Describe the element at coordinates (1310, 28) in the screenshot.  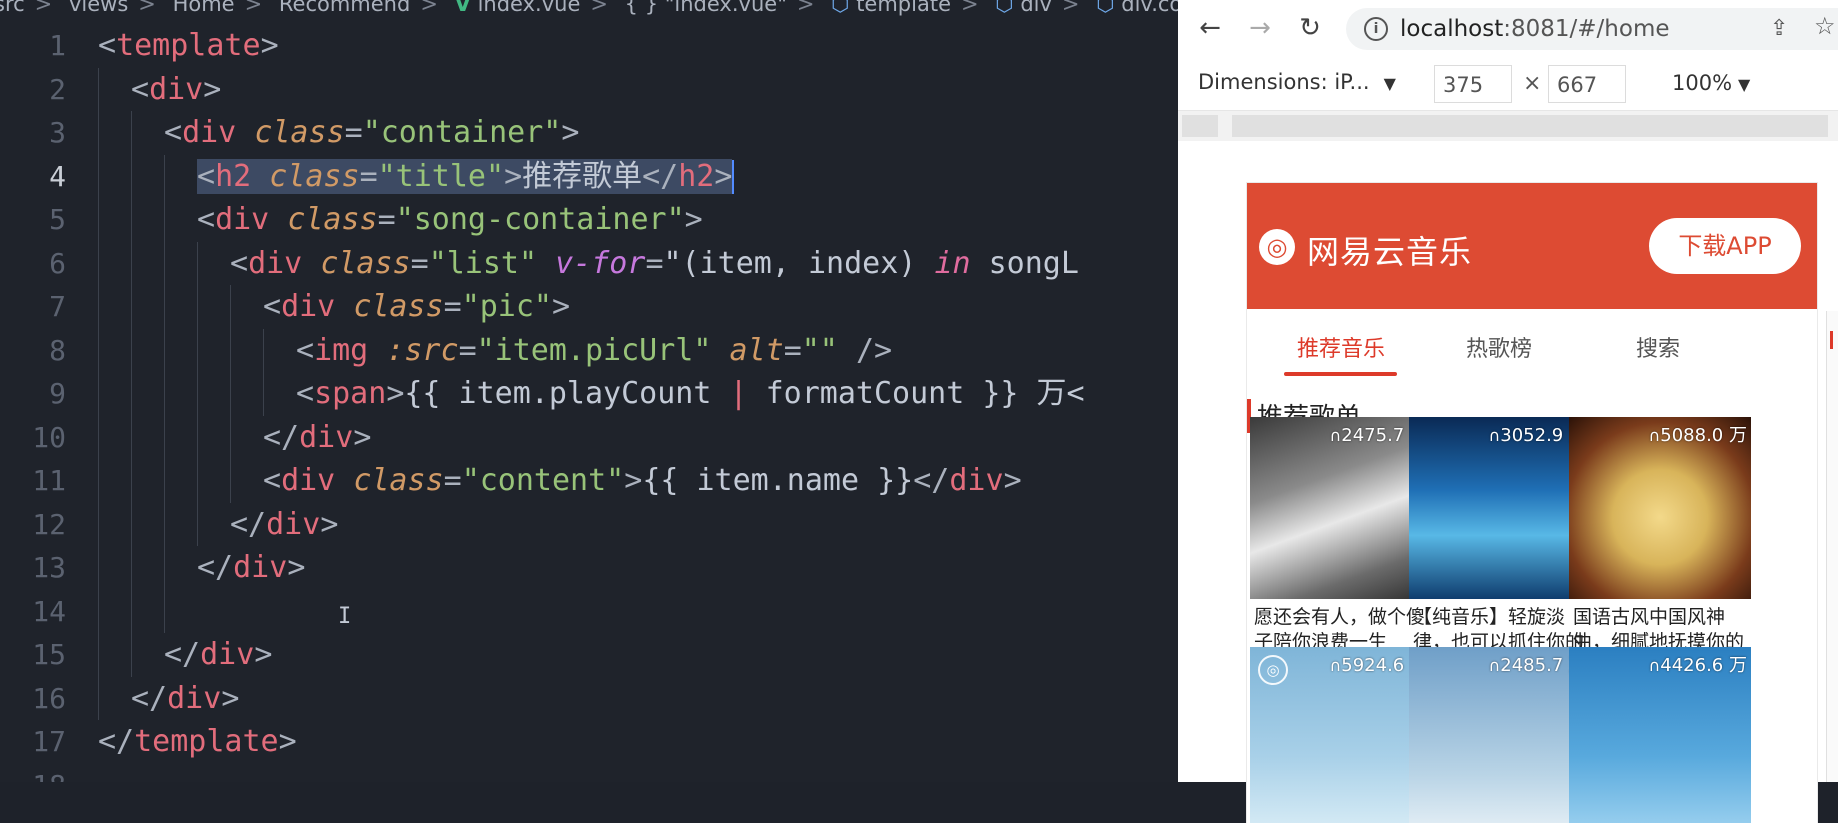
I see `reload-icon: ↻` at that location.